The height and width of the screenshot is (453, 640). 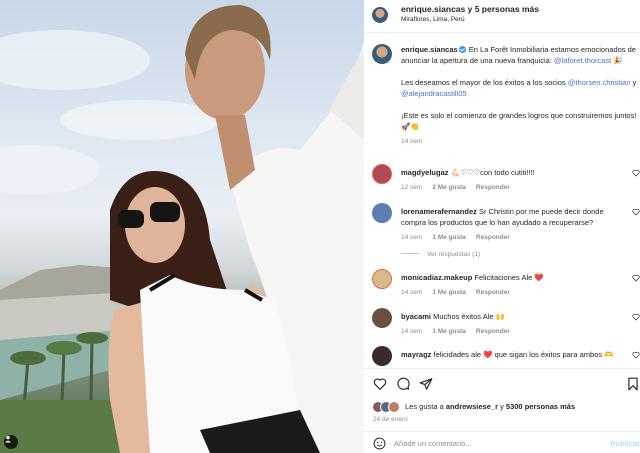 I want to click on comment-likes: 2 Me gusta, so click(x=449, y=187).